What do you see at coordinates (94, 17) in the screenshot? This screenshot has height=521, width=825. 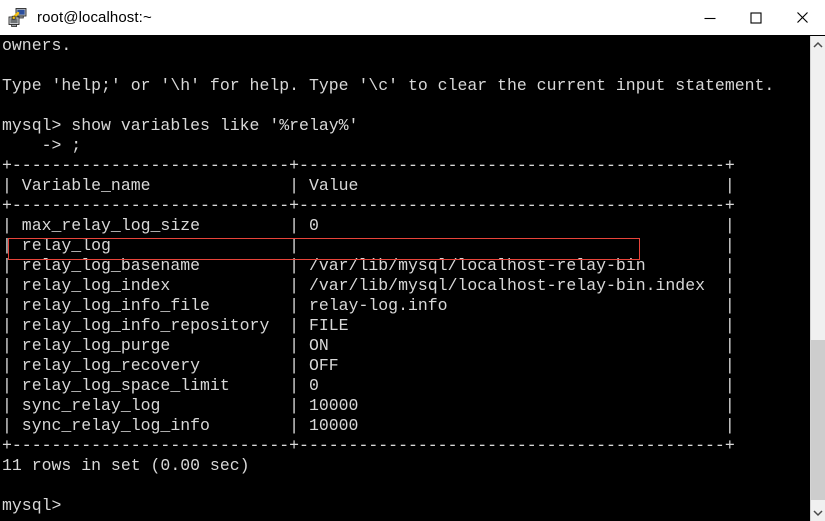 I see `window-title: root@localhost:~` at bounding box center [94, 17].